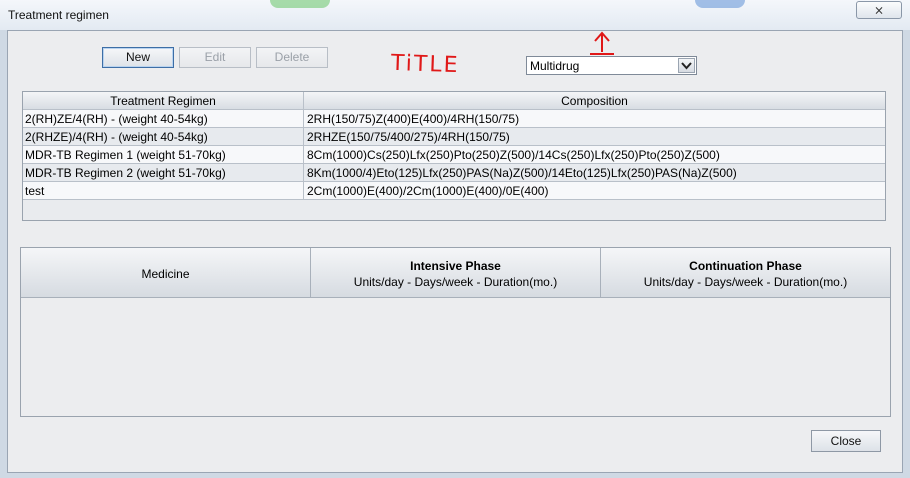 The width and height of the screenshot is (910, 478). I want to click on edit-button: Edit, so click(215, 57).